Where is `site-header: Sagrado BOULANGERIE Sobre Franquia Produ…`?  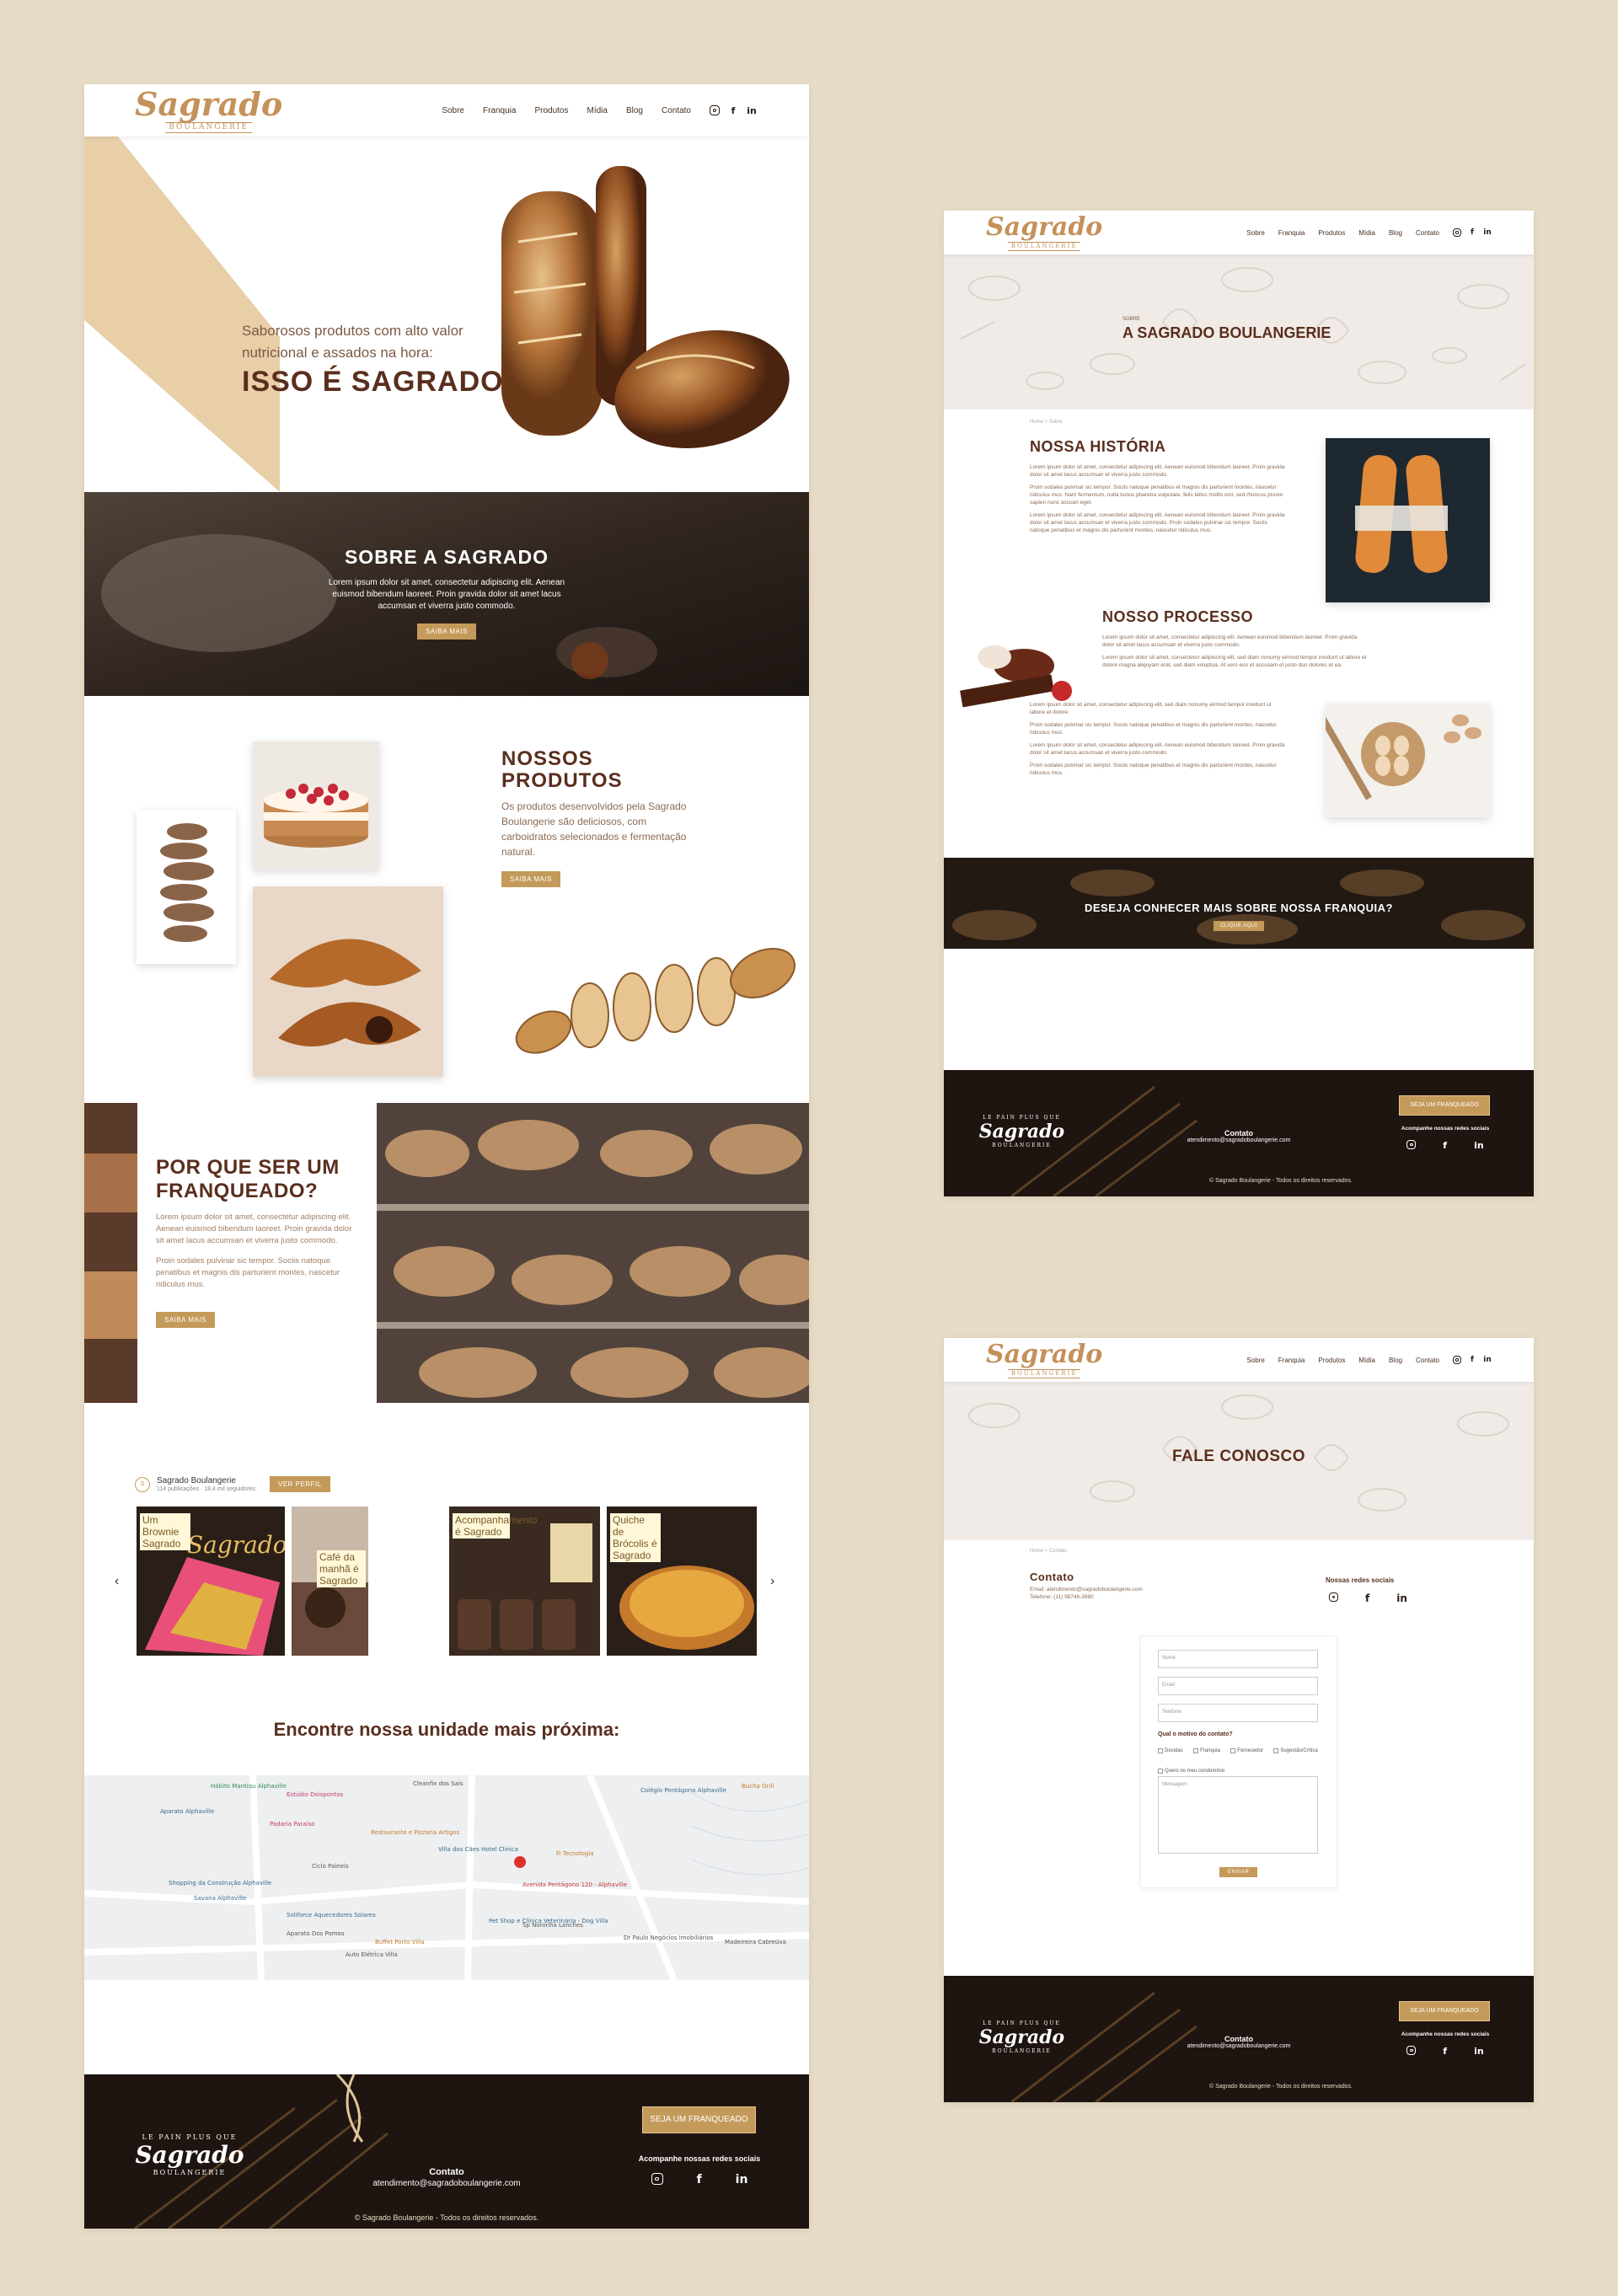
site-header: Sagrado BOULANGERIE Sobre Franquia Produ… is located at coordinates (1239, 232).